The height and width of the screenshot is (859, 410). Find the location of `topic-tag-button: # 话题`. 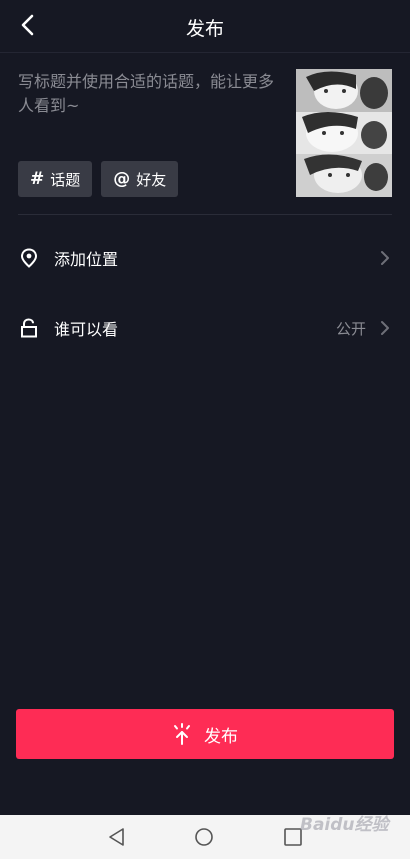

topic-tag-button: # 话题 is located at coordinates (55, 179).